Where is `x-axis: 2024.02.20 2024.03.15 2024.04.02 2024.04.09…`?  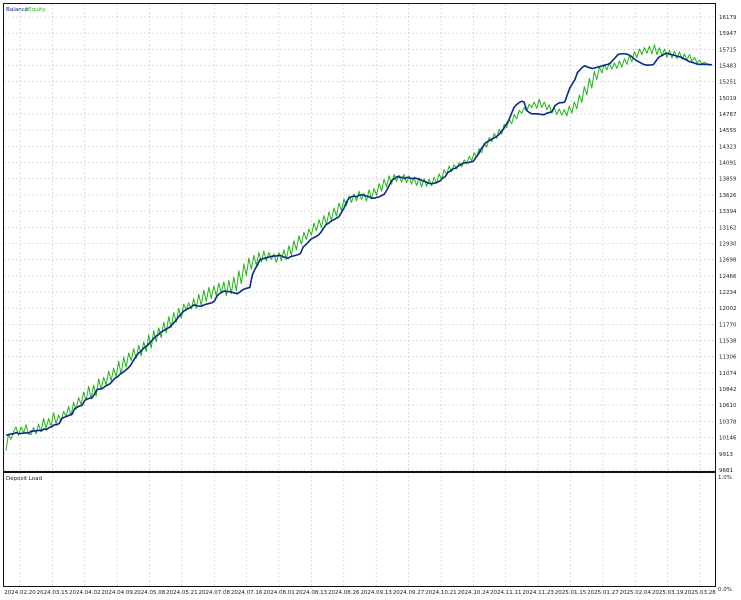 x-axis: 2024.02.20 2024.03.15 2024.04.02 2024.04.09… is located at coordinates (360, 593).